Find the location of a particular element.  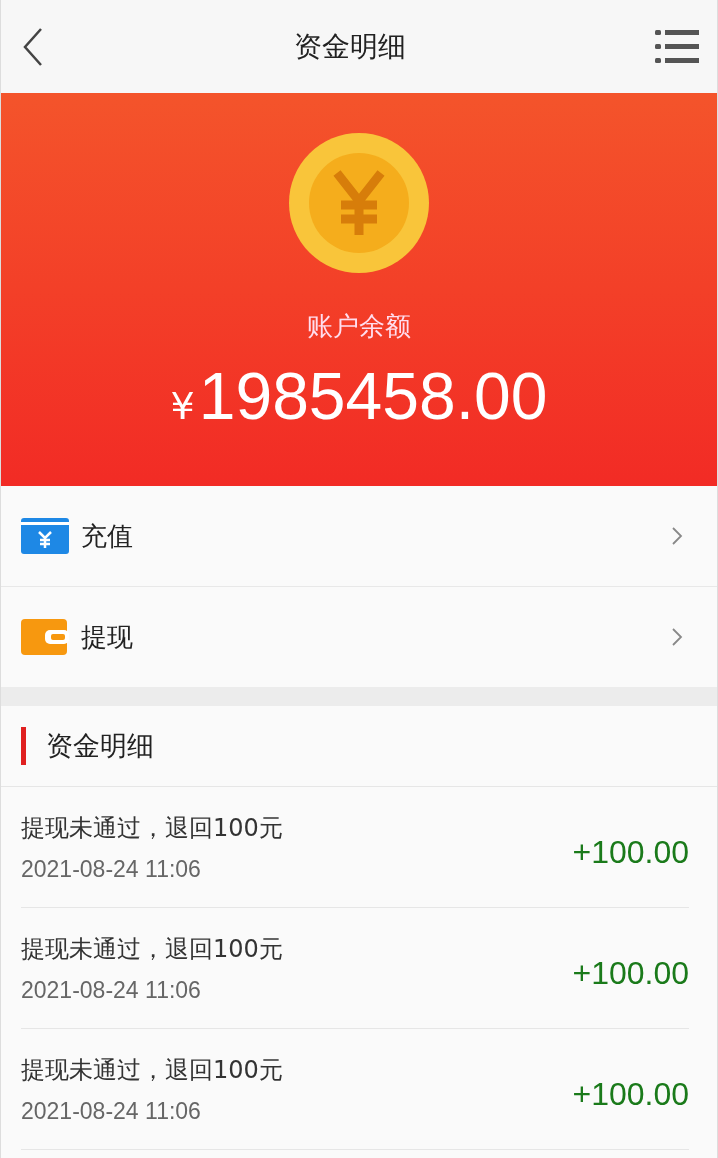

menu-label: 充值 is located at coordinates (107, 536).